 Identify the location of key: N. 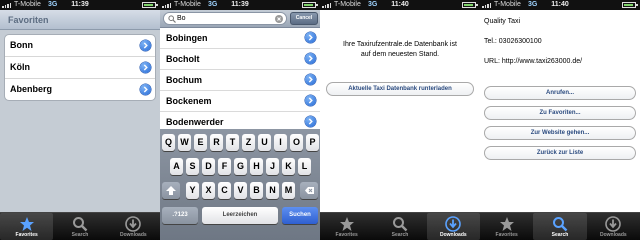
(272, 190).